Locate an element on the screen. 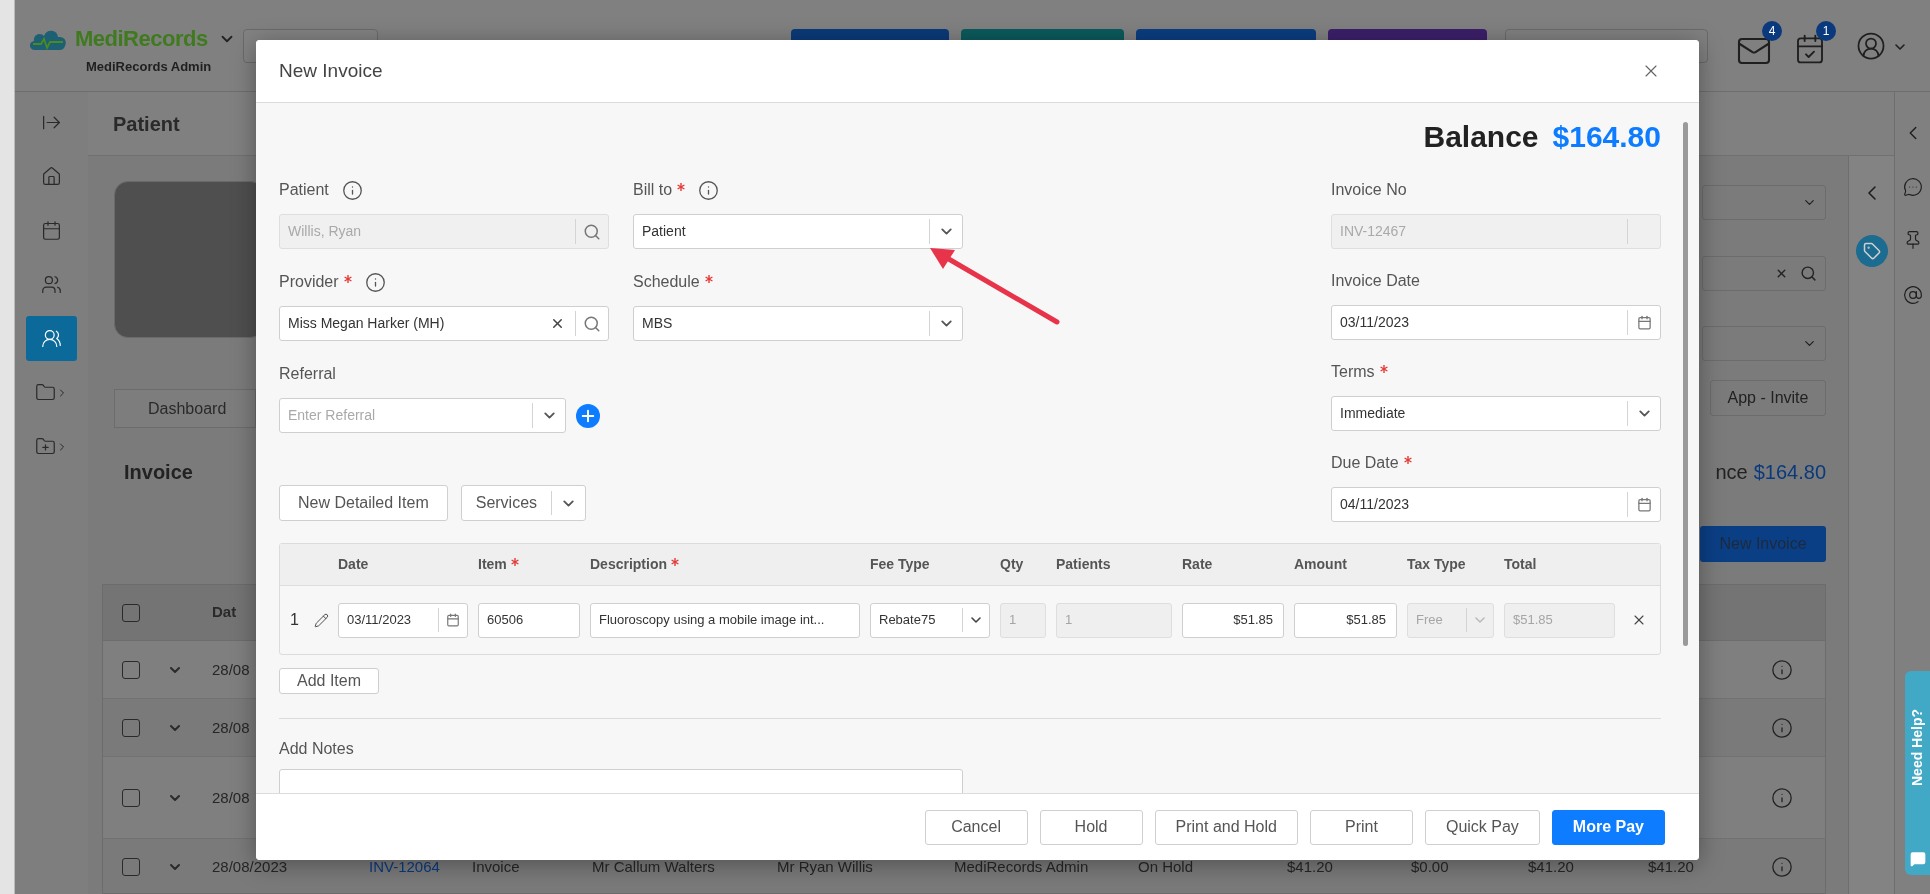  chat-icon is located at coordinates (1912, 187).